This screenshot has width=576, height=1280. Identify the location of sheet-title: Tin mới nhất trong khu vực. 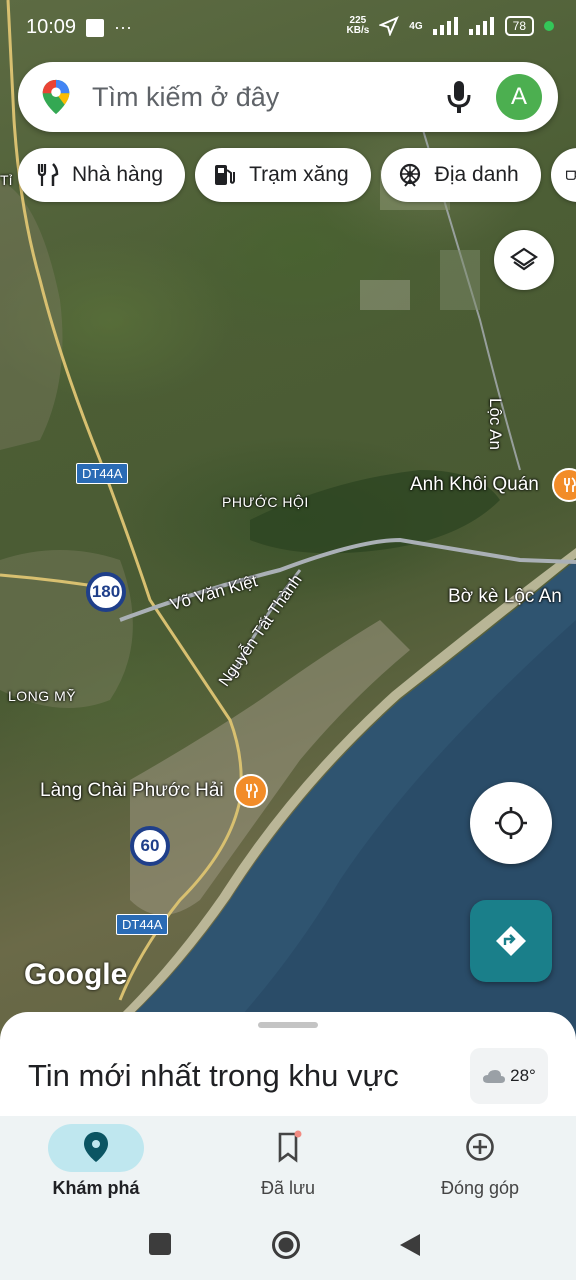
(213, 1075).